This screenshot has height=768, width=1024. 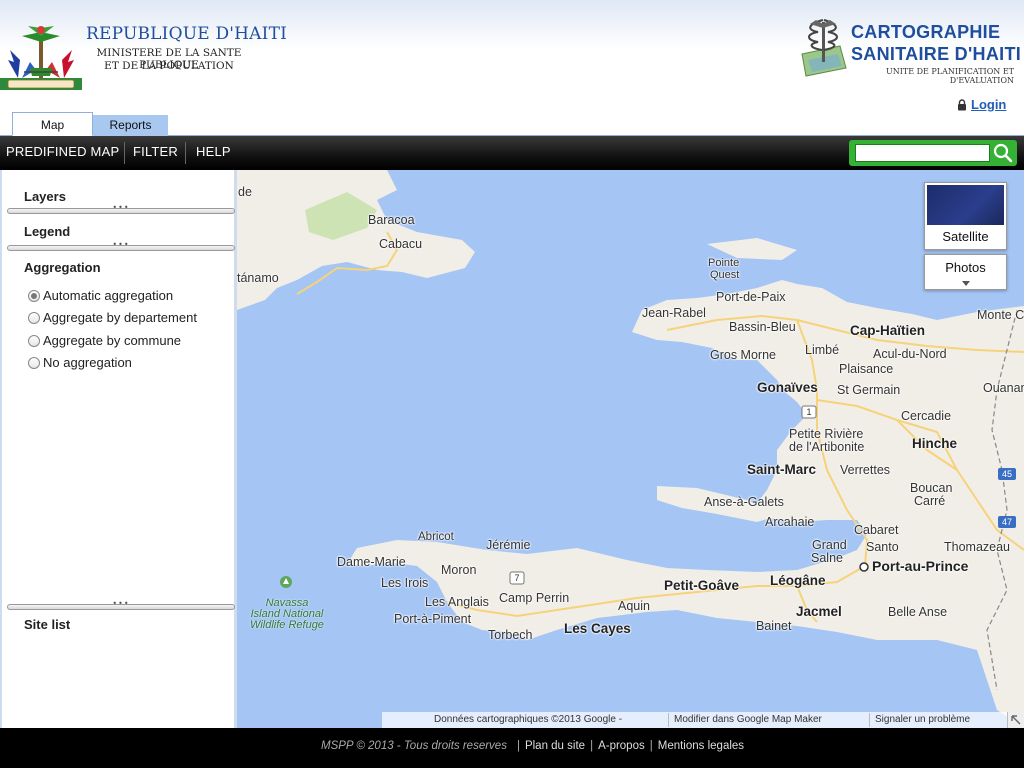 I want to click on footer-link-plan-du-site: Plan du site, so click(x=555, y=746).